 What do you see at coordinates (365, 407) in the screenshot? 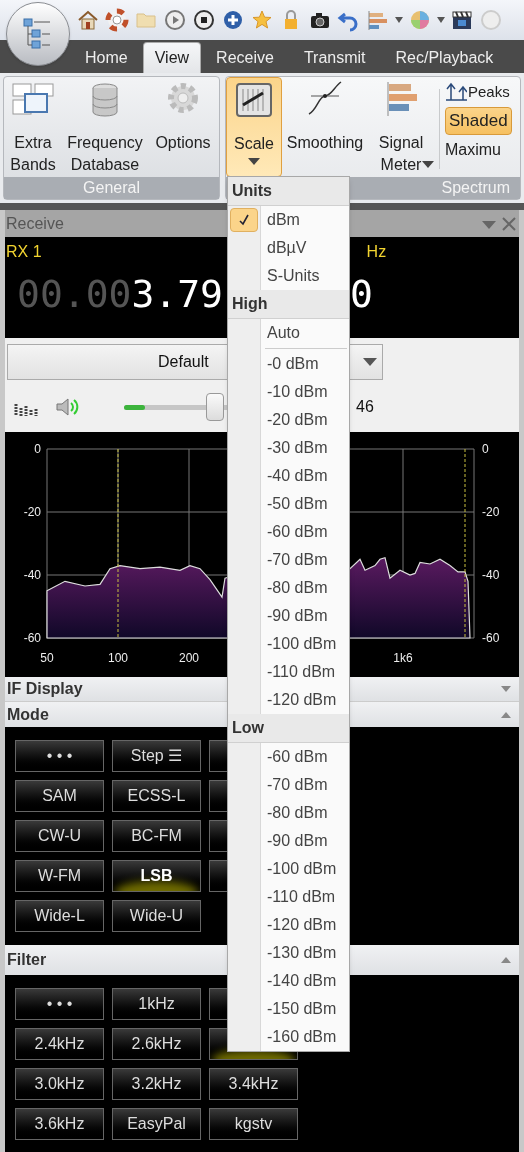
I see `signal-reading: 46` at bounding box center [365, 407].